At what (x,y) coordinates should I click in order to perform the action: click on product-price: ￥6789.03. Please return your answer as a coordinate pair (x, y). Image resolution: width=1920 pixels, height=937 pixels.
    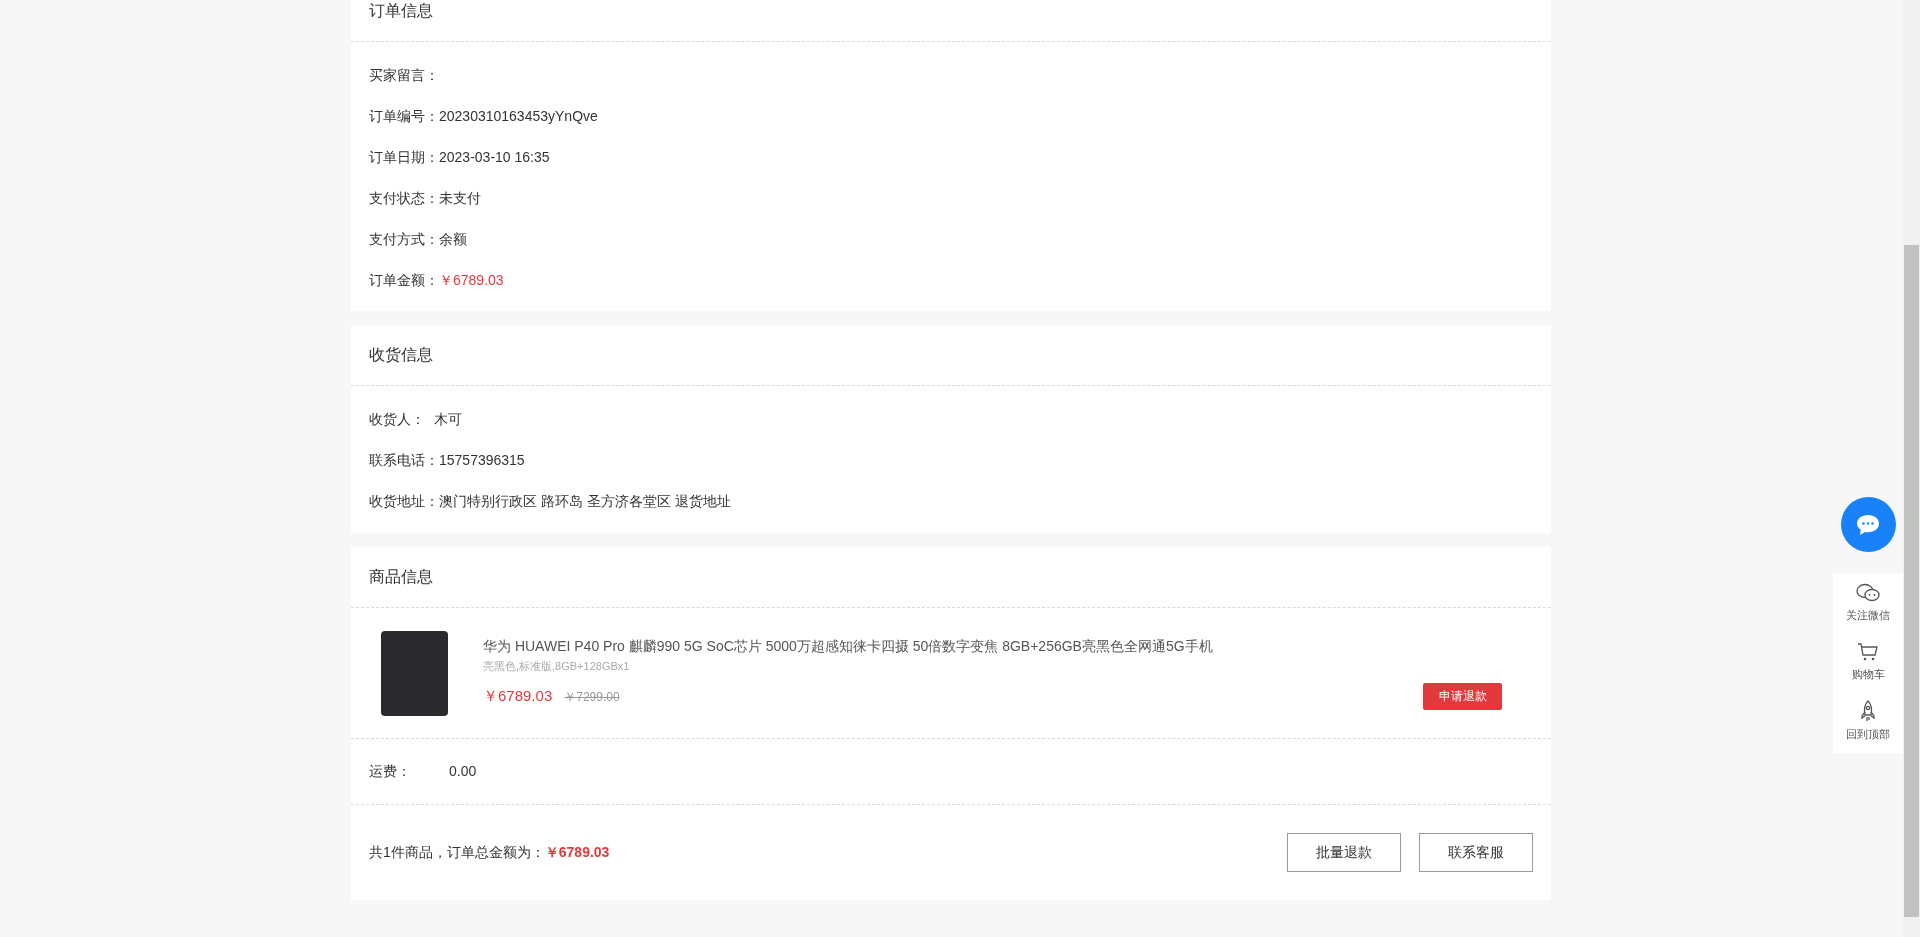
    Looking at the image, I should click on (518, 696).